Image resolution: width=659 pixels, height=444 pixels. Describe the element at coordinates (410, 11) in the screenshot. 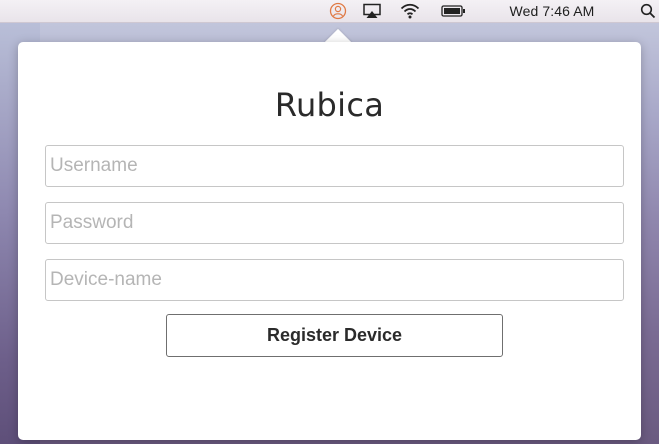

I see `wifi-icon` at that location.